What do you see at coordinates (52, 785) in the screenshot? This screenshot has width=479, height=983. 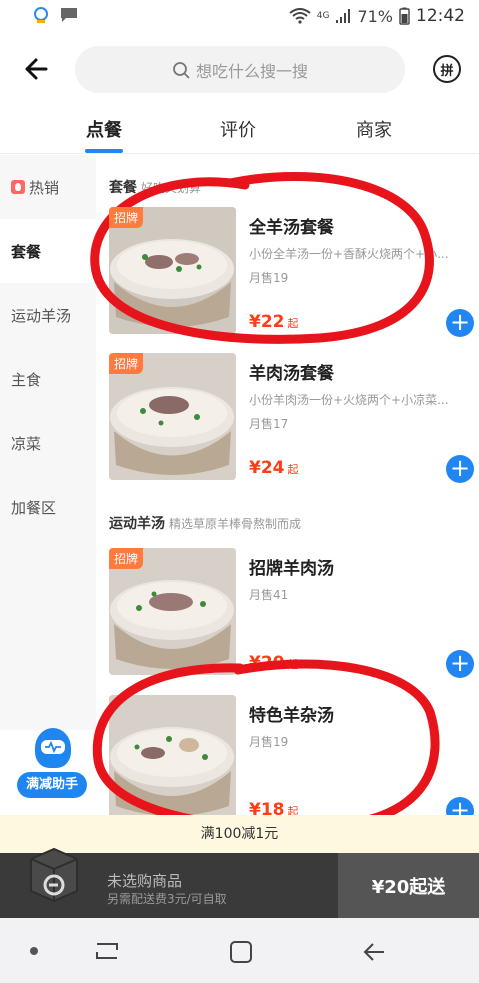 I see `helper-label: 满减助手` at bounding box center [52, 785].